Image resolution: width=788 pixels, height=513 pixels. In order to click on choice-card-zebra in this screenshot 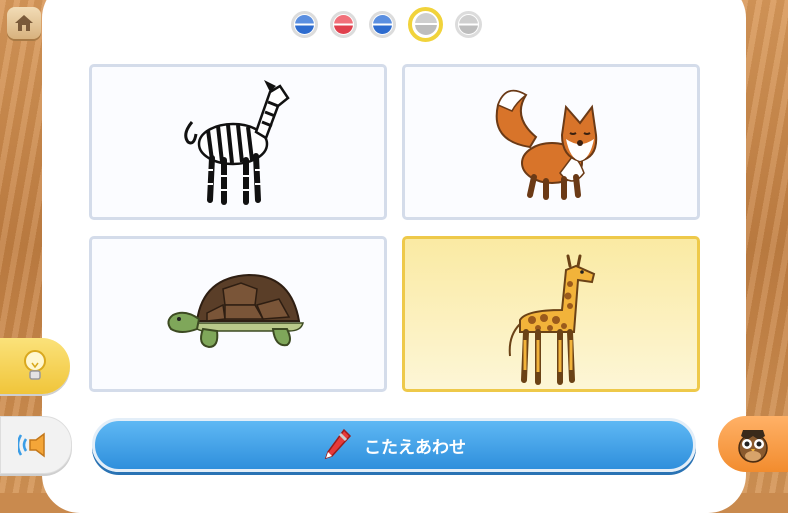, I will do `click(238, 142)`.